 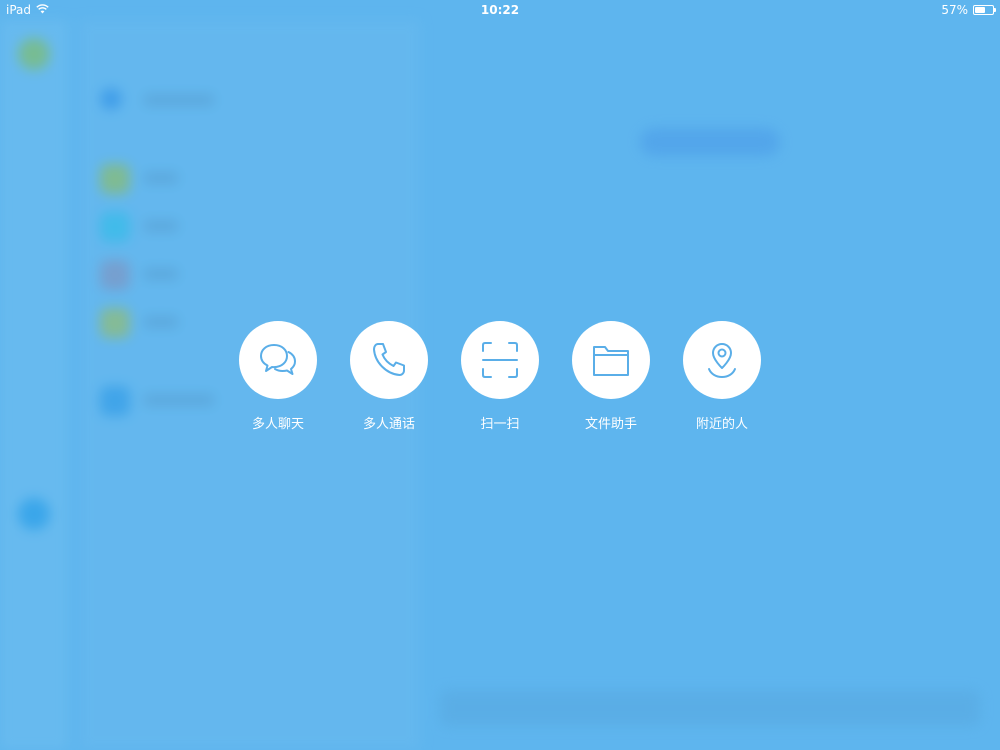 I want to click on folder-icon, so click(x=611, y=361).